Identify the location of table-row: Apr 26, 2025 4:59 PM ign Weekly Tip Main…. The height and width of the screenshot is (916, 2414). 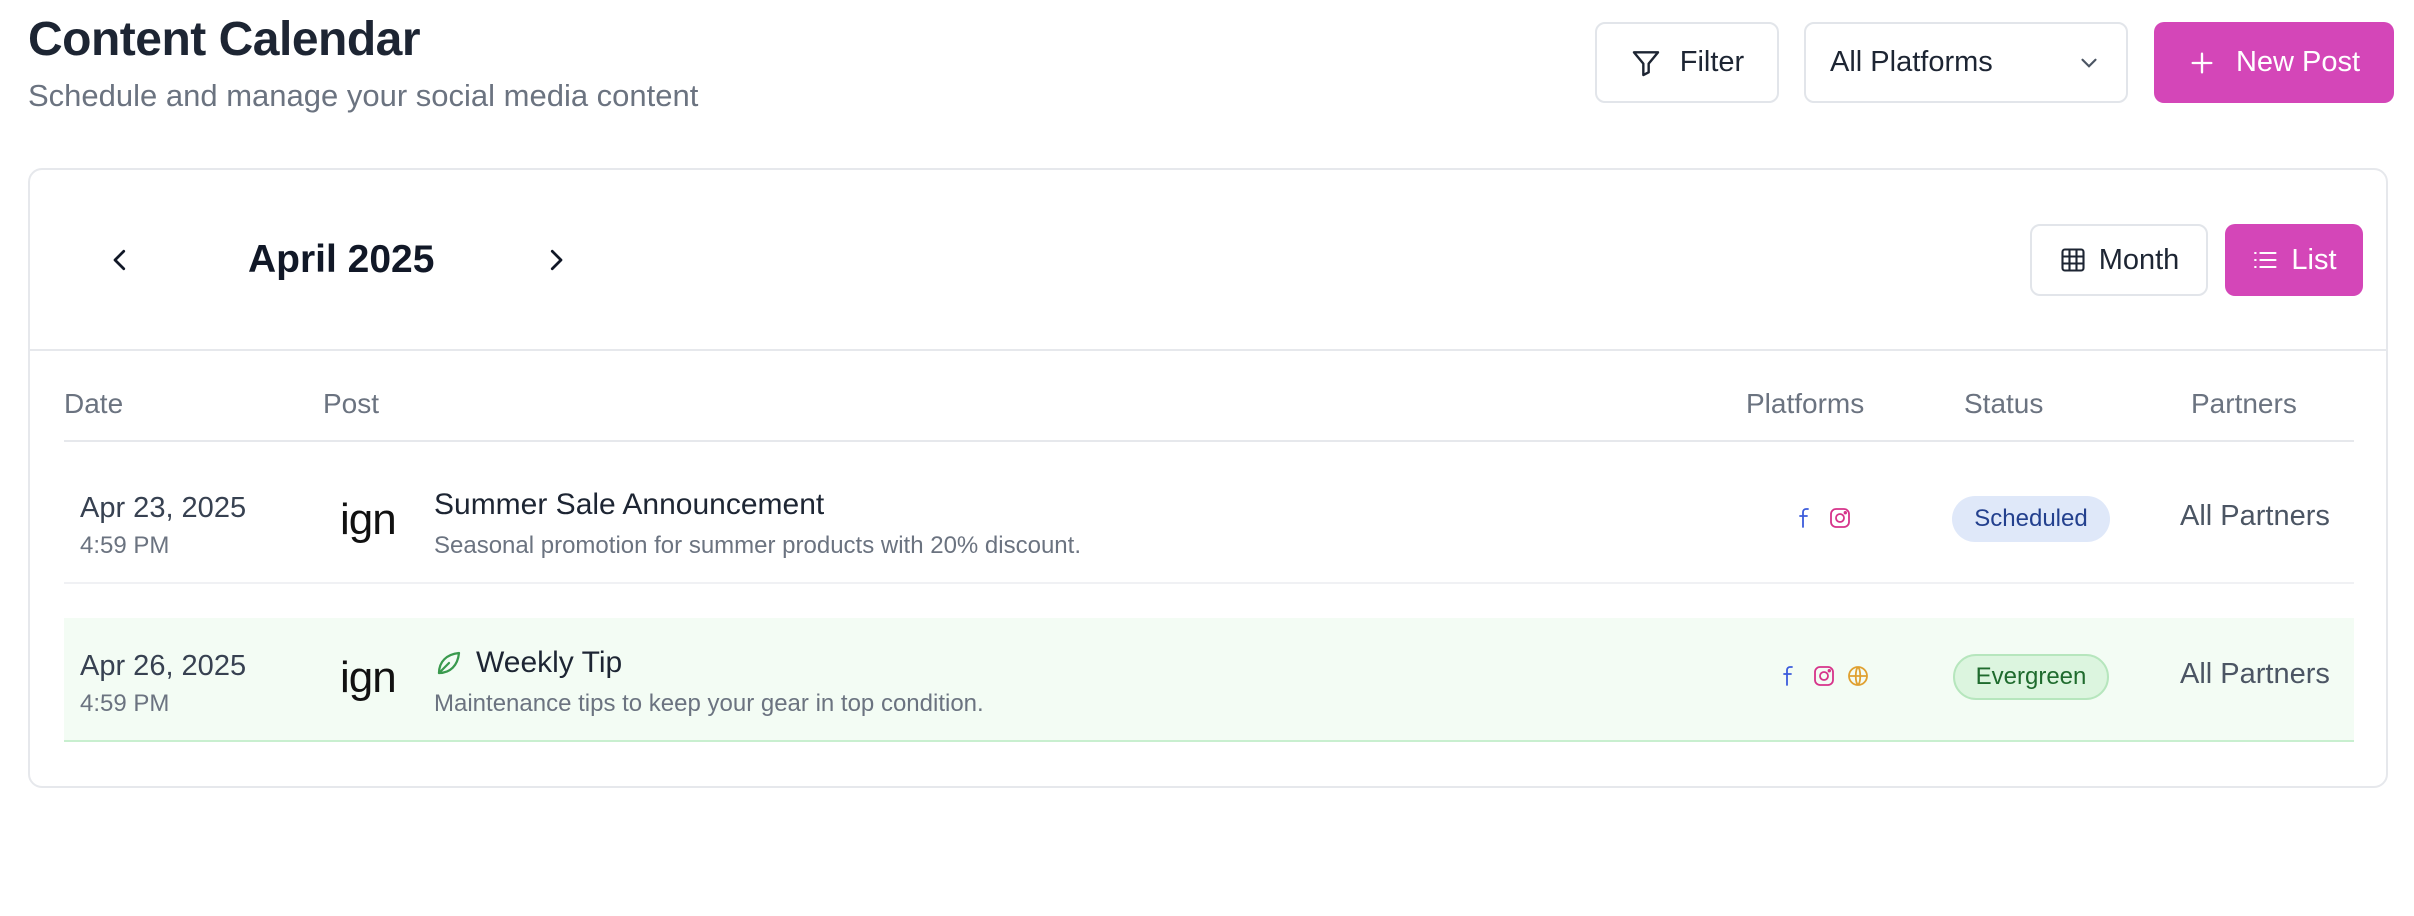
(1209, 680).